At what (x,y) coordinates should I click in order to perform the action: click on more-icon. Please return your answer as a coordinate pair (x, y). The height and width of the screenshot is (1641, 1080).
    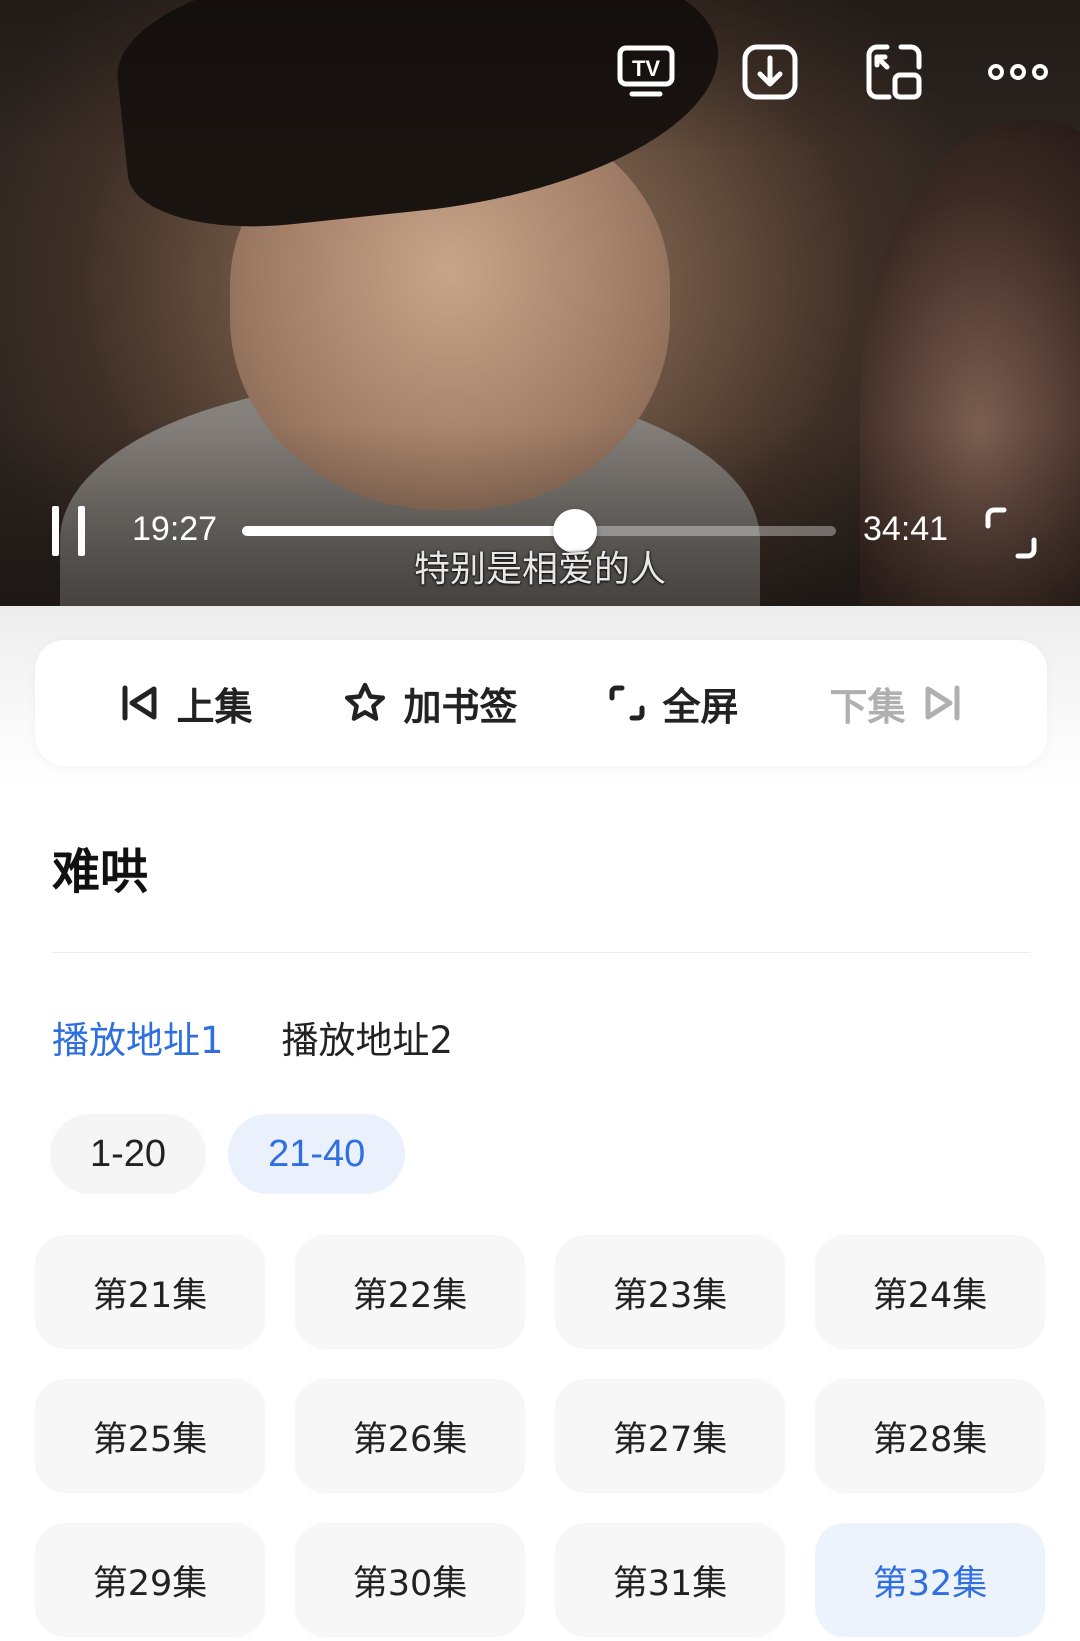
    Looking at the image, I should click on (1018, 72).